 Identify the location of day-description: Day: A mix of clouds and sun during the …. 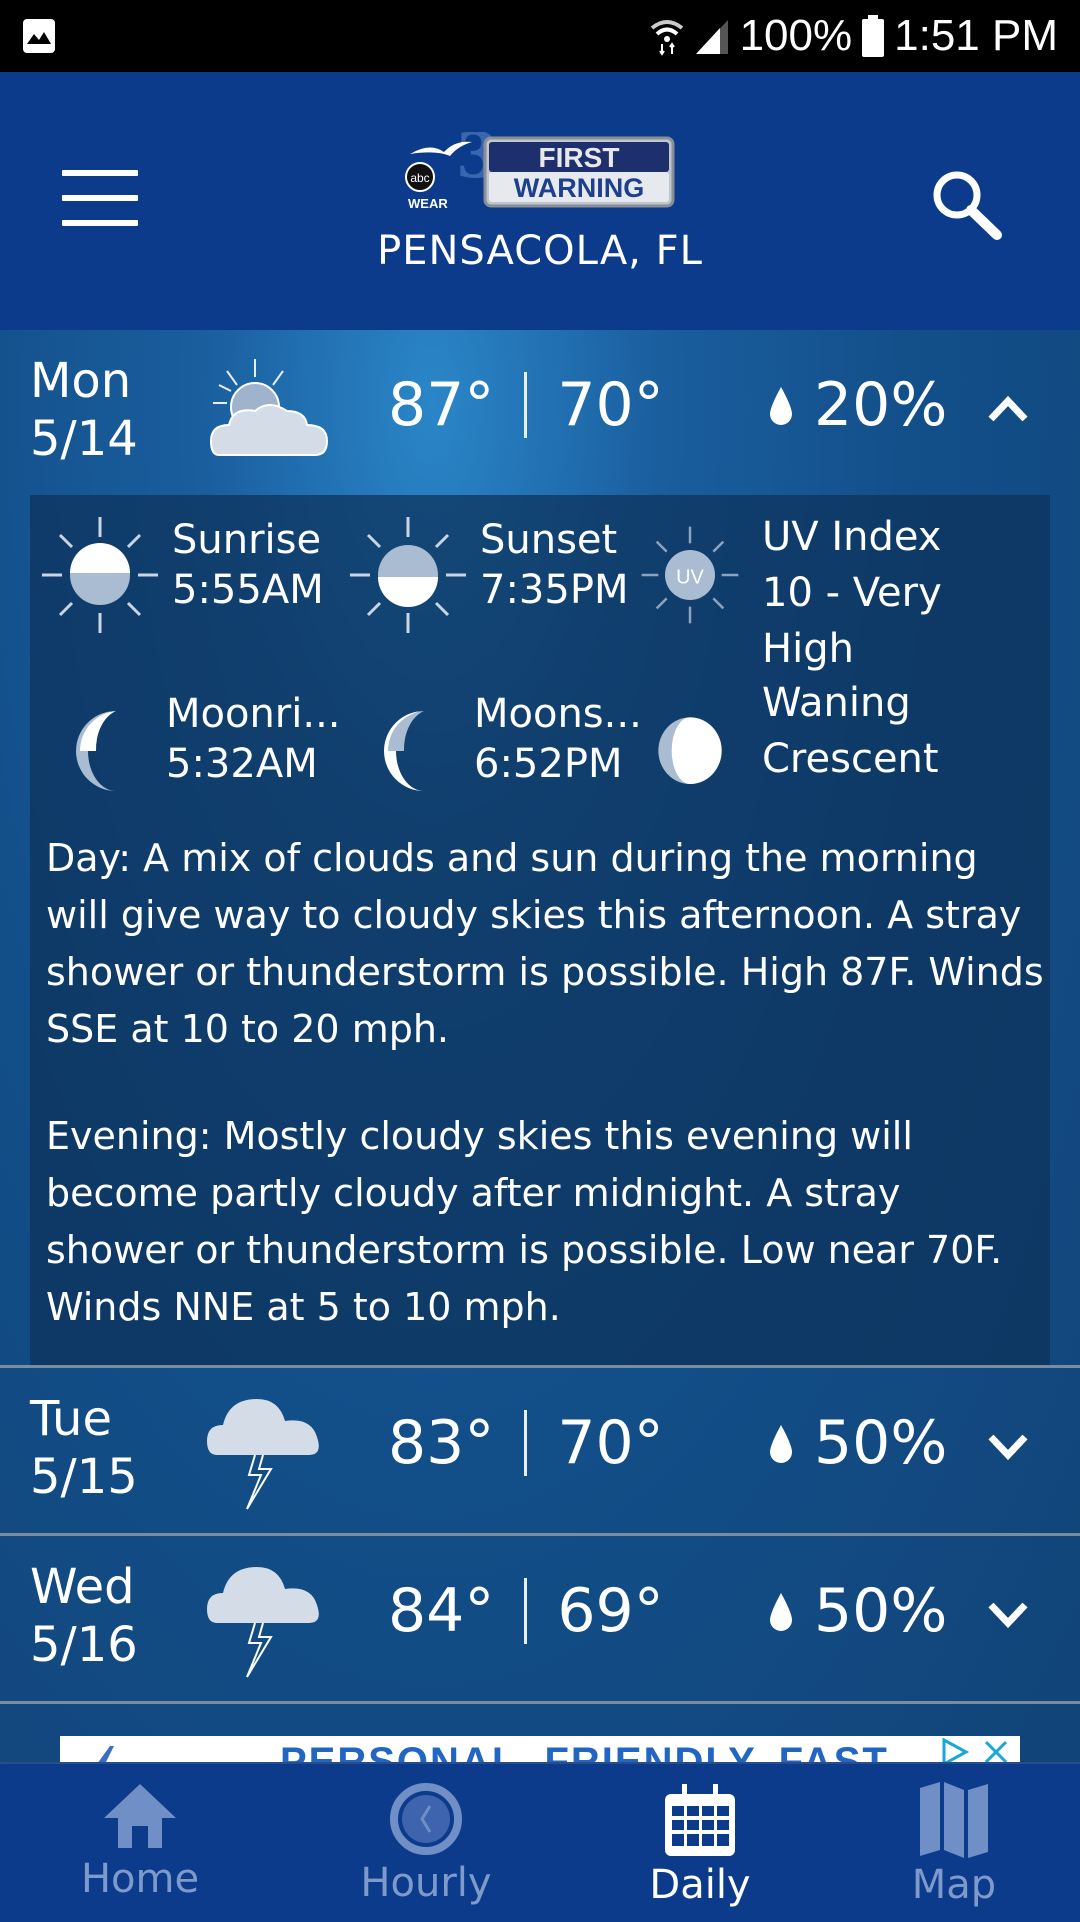
(545, 943).